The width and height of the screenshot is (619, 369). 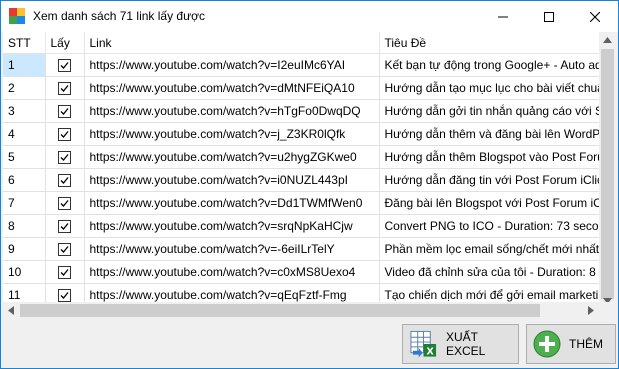 I want to click on column-header-title: Tiêu Đề, so click(x=497, y=43).